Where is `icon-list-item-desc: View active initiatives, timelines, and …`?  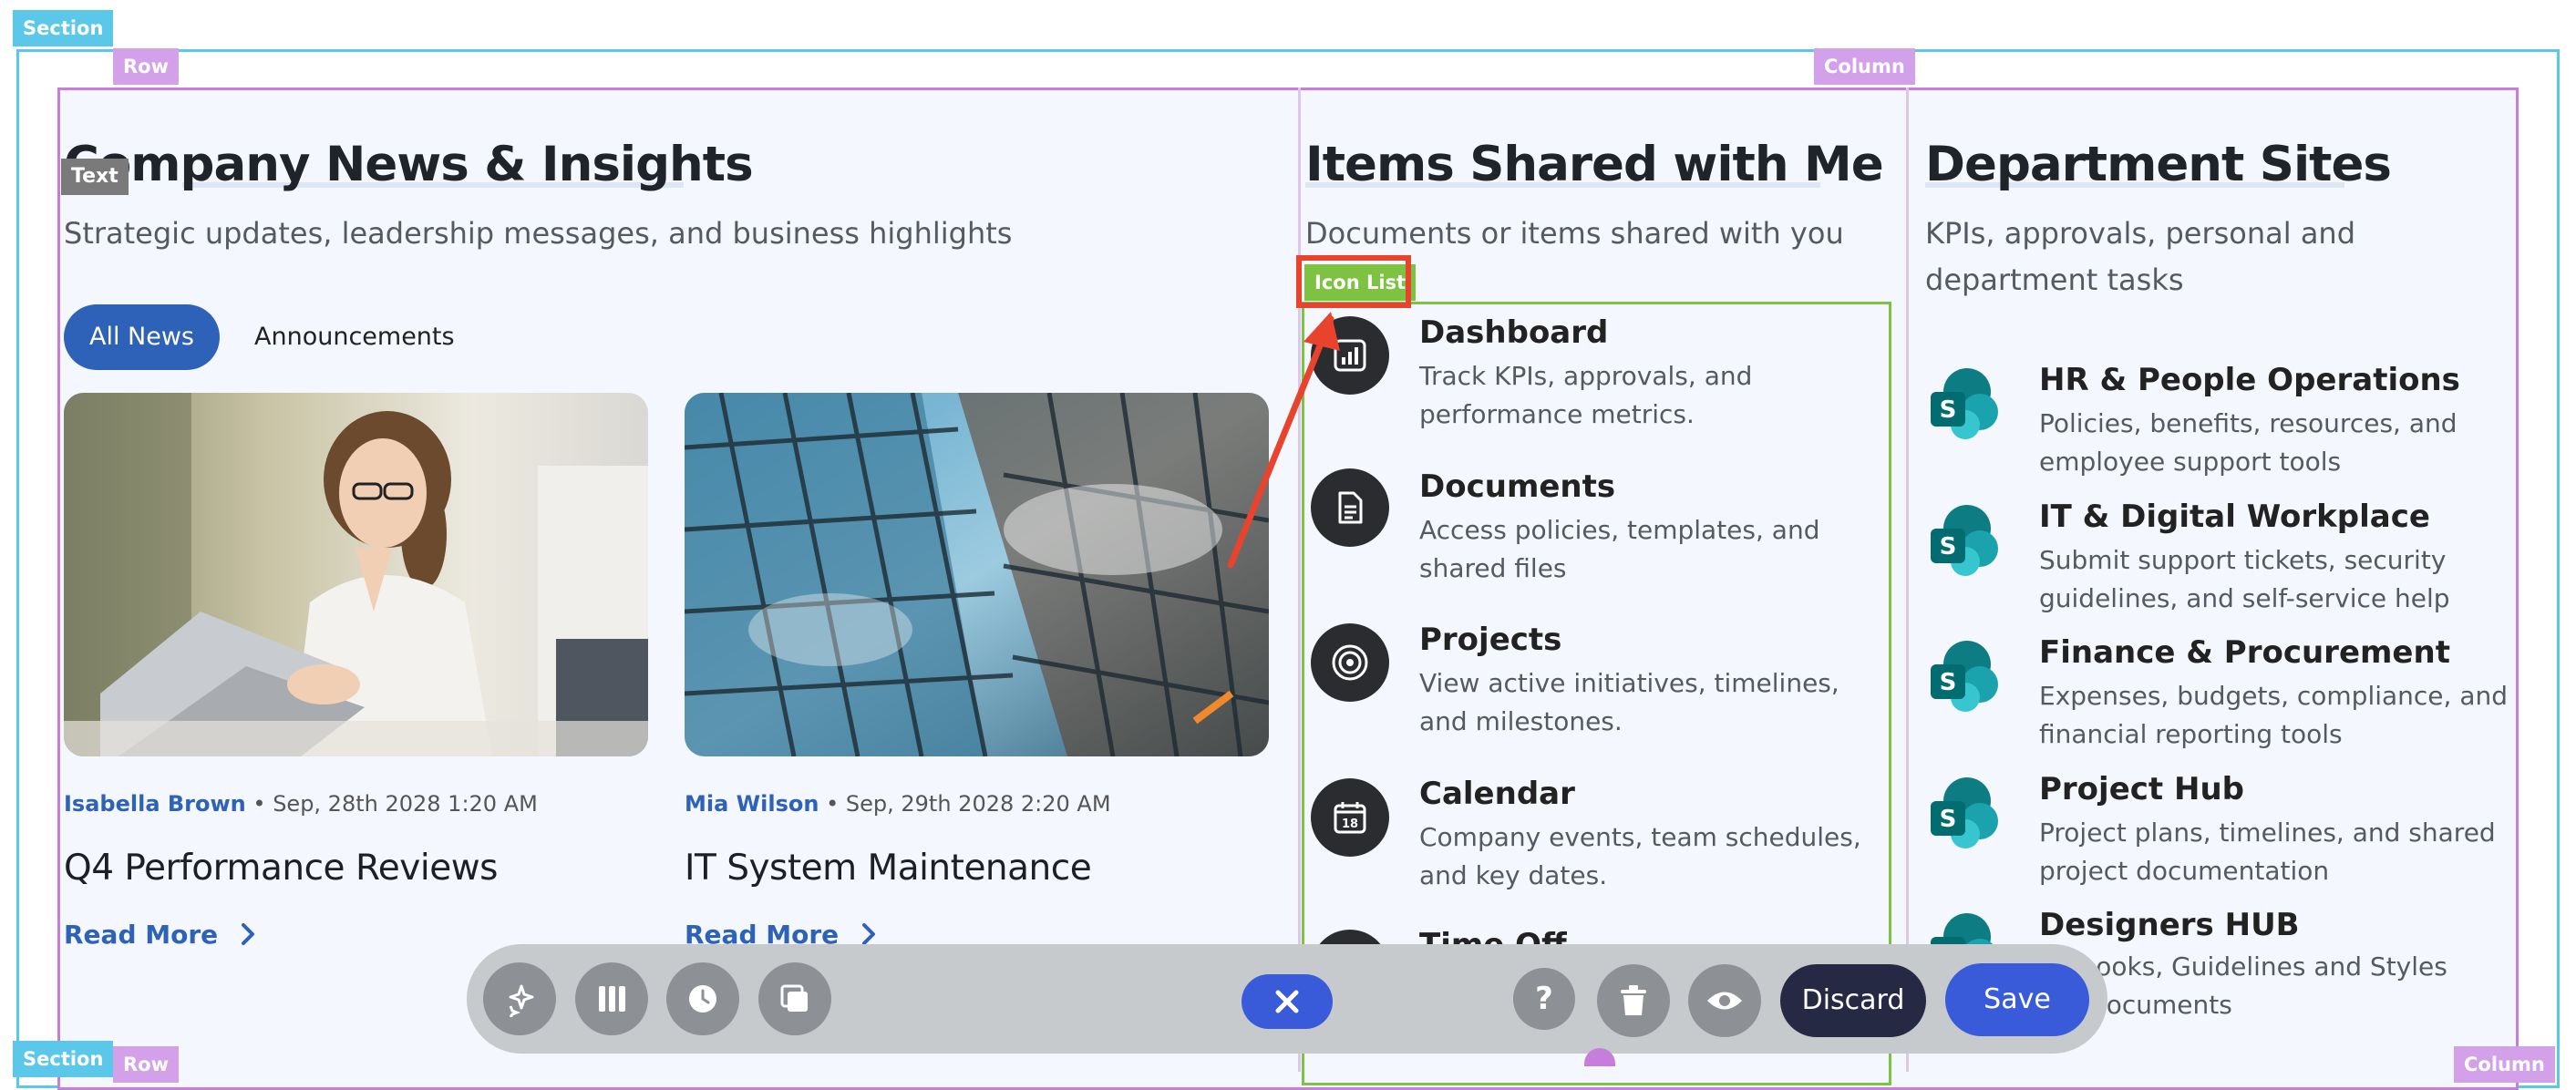
icon-list-item-desc: View active initiatives, timelines, and … is located at coordinates (1629, 702).